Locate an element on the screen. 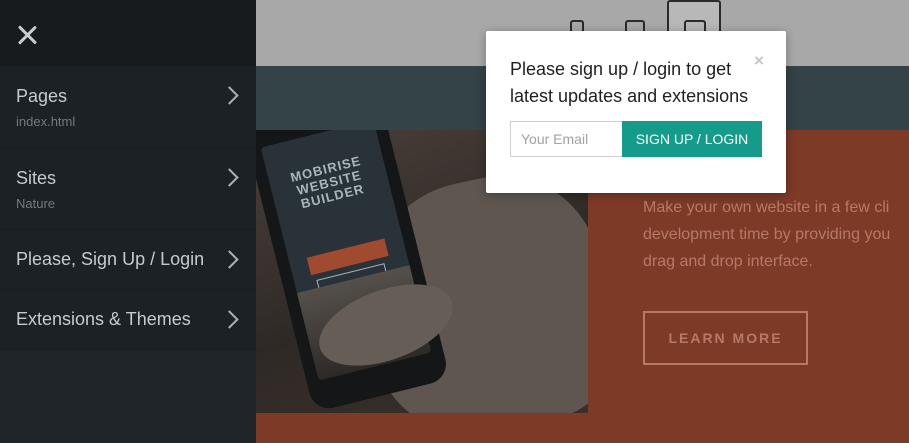 This screenshot has height=443, width=909. email-field is located at coordinates (566, 139).